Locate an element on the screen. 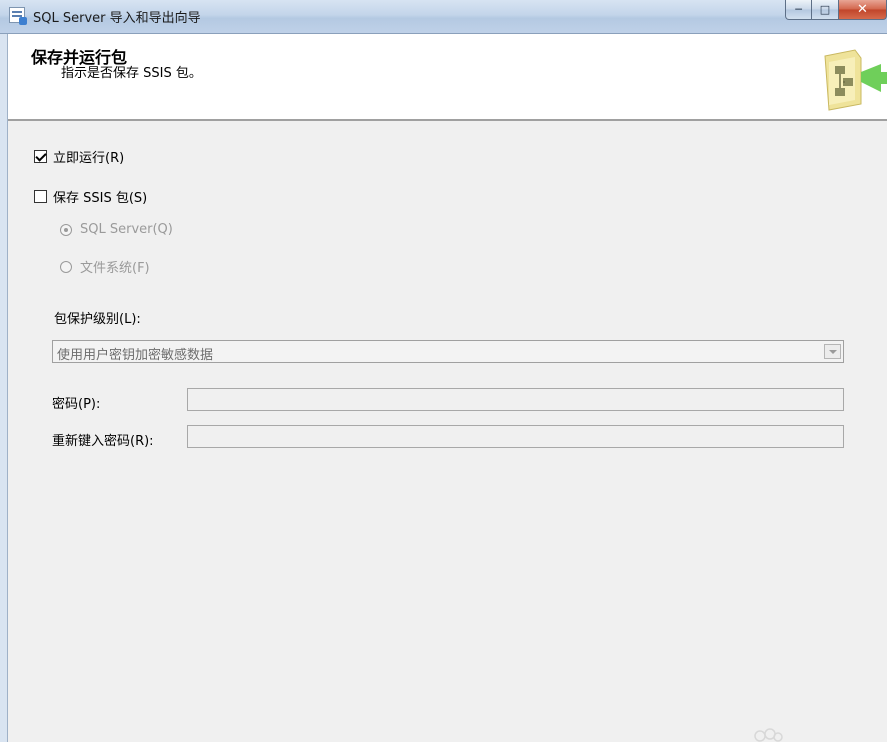  protection-level-label-row: 包保护级别(L): is located at coordinates (97, 317).